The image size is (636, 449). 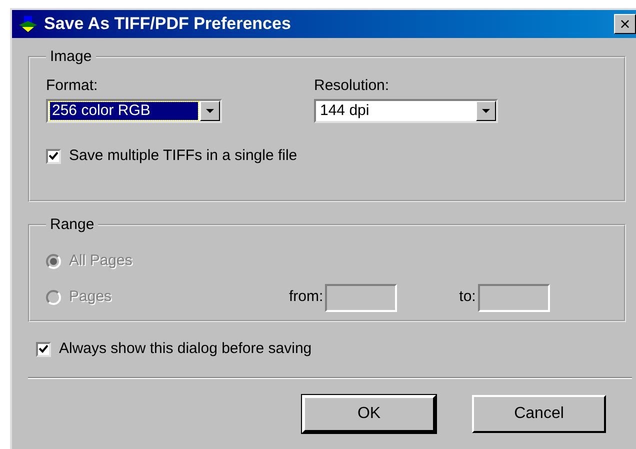 What do you see at coordinates (72, 225) in the screenshot?
I see `group-label: Range` at bounding box center [72, 225].